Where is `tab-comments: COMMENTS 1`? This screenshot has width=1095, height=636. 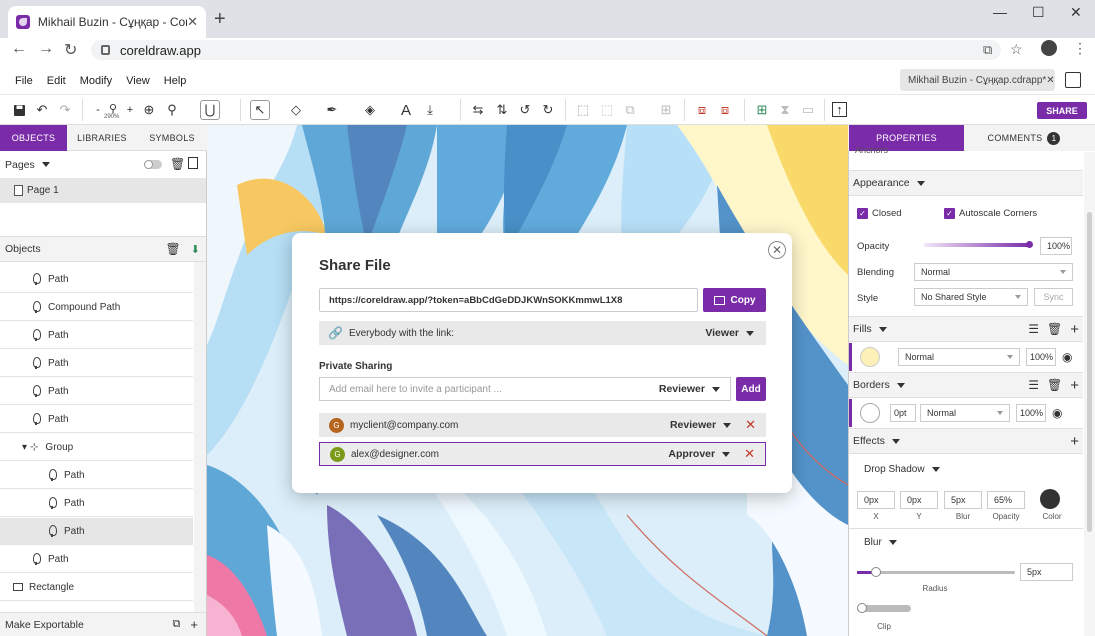 tab-comments: COMMENTS 1 is located at coordinates (1024, 138).